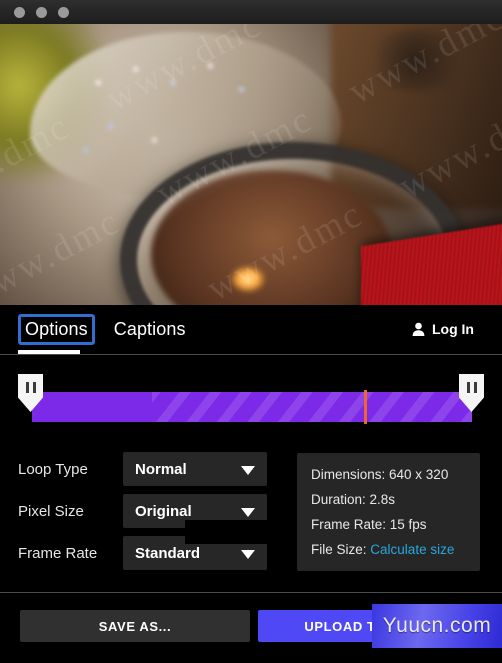  What do you see at coordinates (421, 68) in the screenshot?
I see `preview-watermark-text-6: www.dmc` at bounding box center [421, 68].